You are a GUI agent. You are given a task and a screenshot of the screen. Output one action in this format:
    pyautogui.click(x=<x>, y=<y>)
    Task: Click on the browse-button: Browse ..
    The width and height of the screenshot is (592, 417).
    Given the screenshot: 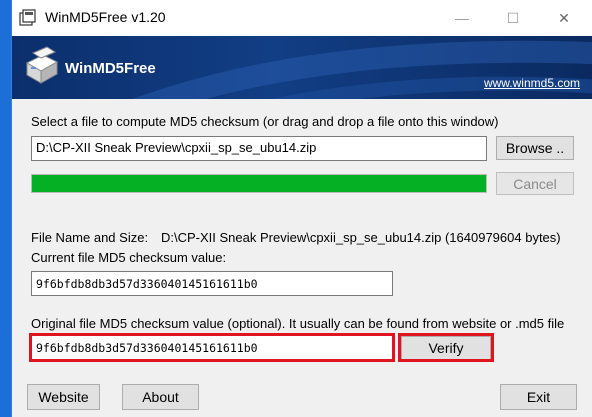 What is the action you would take?
    pyautogui.click(x=535, y=148)
    